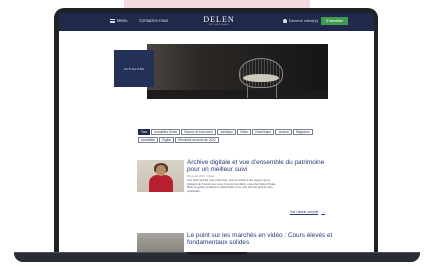 Image resolution: width=434 pixels, height=267 pixels. I want to click on filter-chip: Digital, so click(166, 139).